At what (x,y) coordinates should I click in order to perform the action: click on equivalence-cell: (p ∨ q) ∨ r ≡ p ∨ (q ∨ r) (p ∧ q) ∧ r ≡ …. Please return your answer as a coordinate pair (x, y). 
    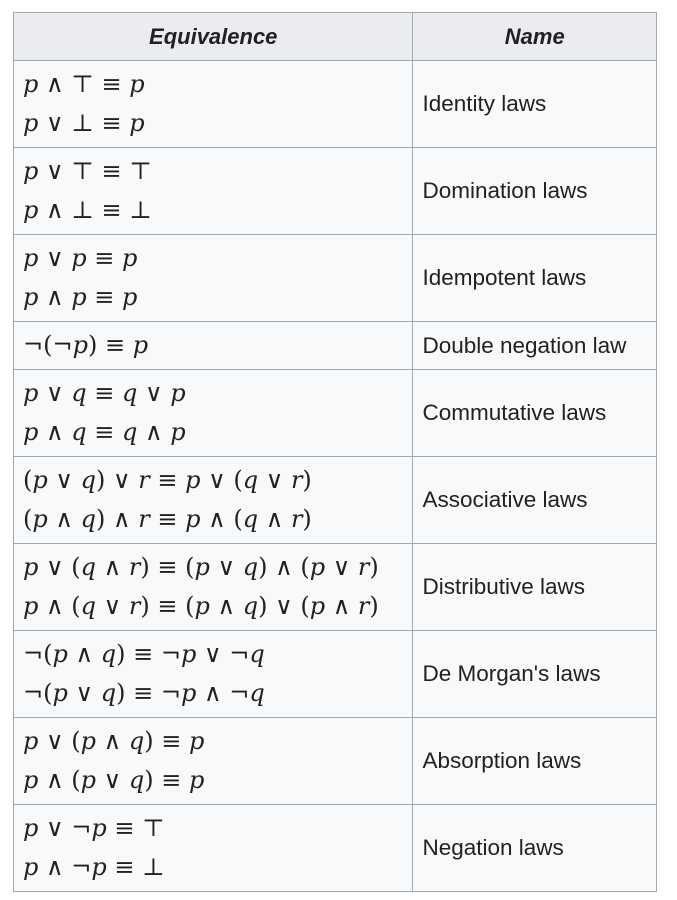
    Looking at the image, I should click on (213, 500).